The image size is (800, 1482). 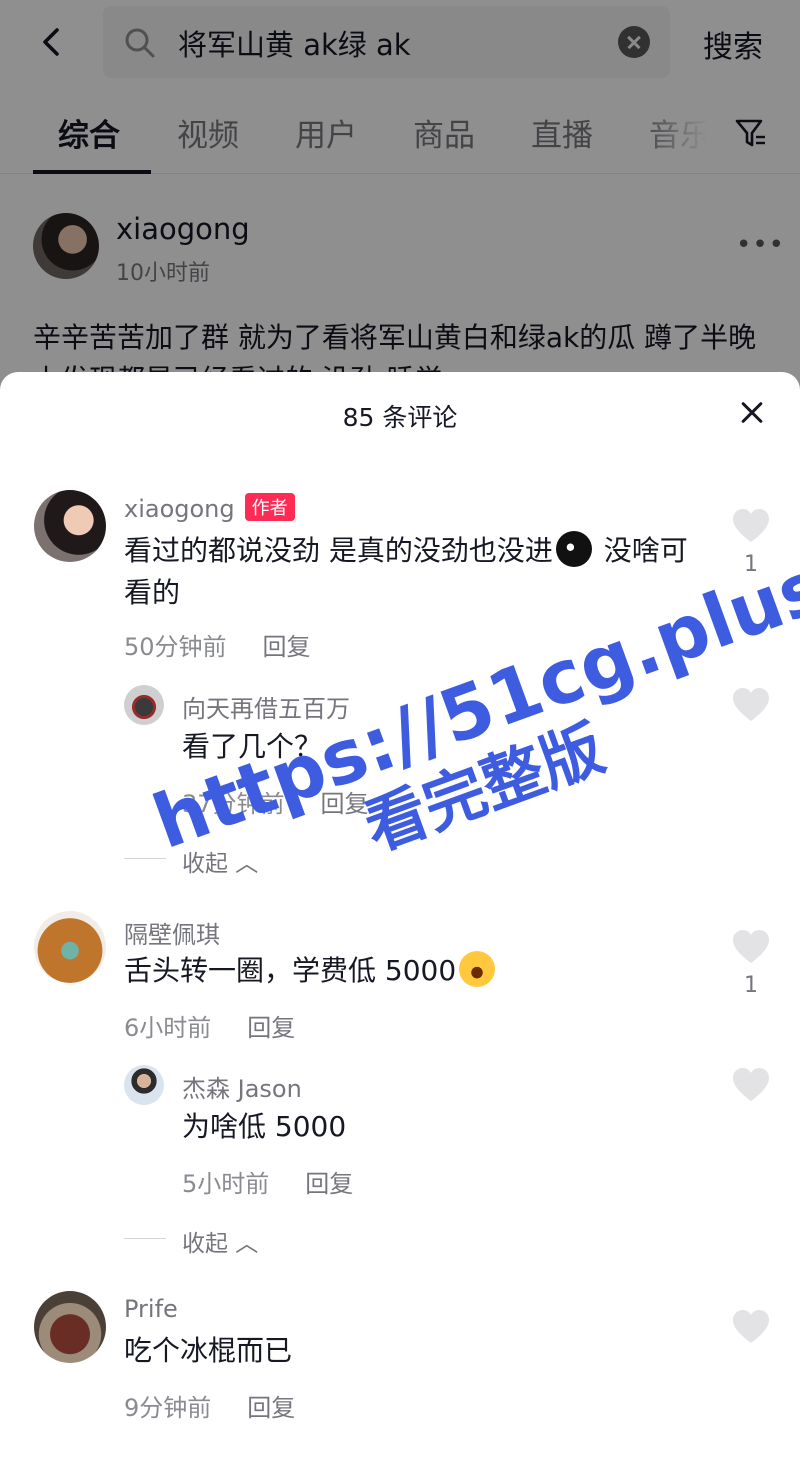 What do you see at coordinates (168, 1408) in the screenshot?
I see `comment-time: 9分钟前` at bounding box center [168, 1408].